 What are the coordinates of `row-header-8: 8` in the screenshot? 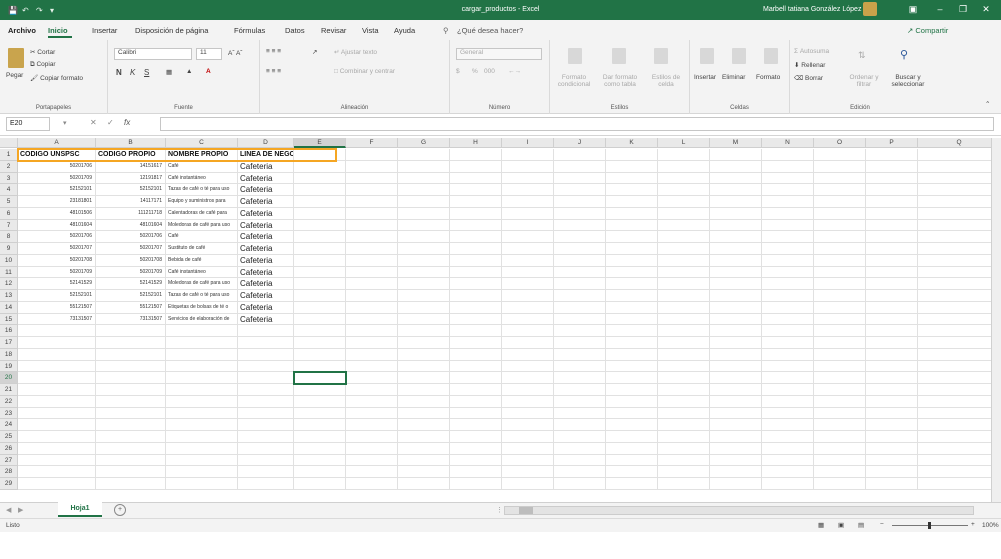 It's located at (9, 237).